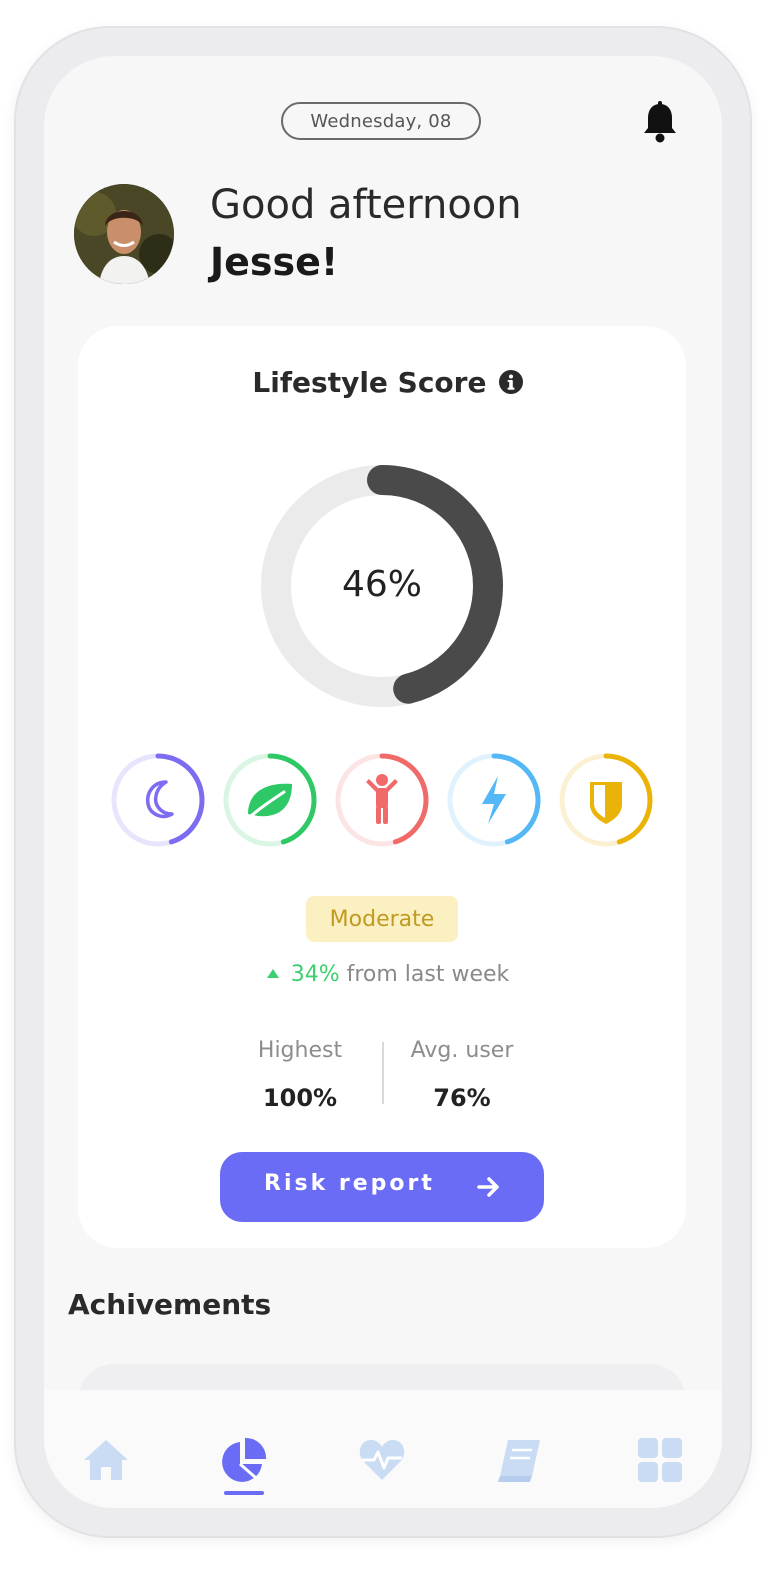 Image resolution: width=776 pixels, height=1592 pixels. I want to click on shield-icon, so click(606, 803).